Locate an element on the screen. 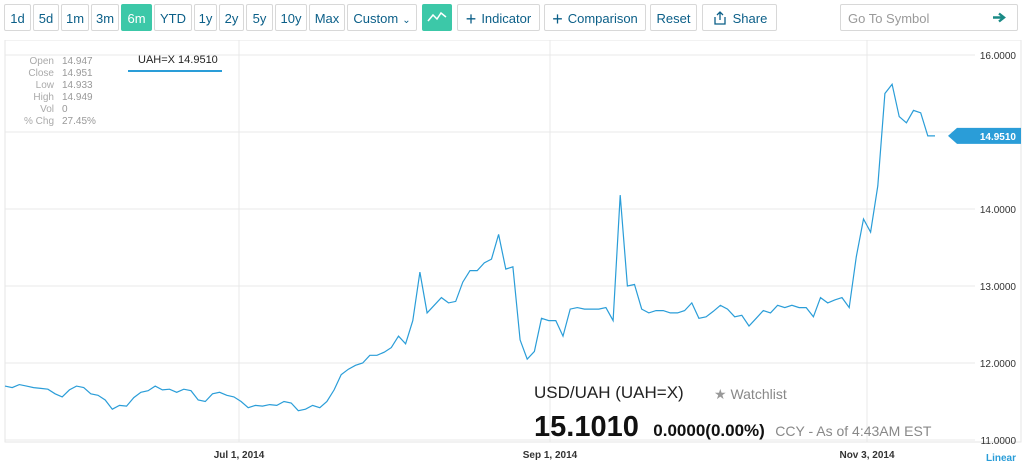 This screenshot has width=1024, height=471. ohlc-row: Low 14.933 is located at coordinates (57, 86).